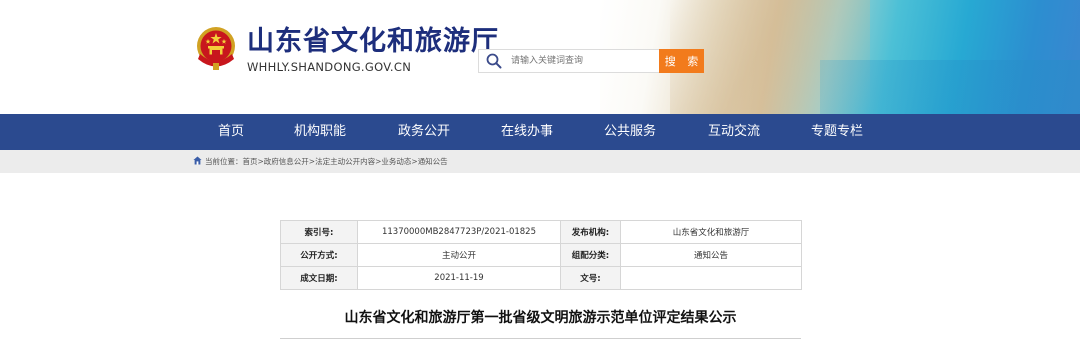 The height and width of the screenshot is (347, 1080). Describe the element at coordinates (345, 161) in the screenshot. I see `breadcrumb-item-statutory: 法定主动公开内容` at that location.